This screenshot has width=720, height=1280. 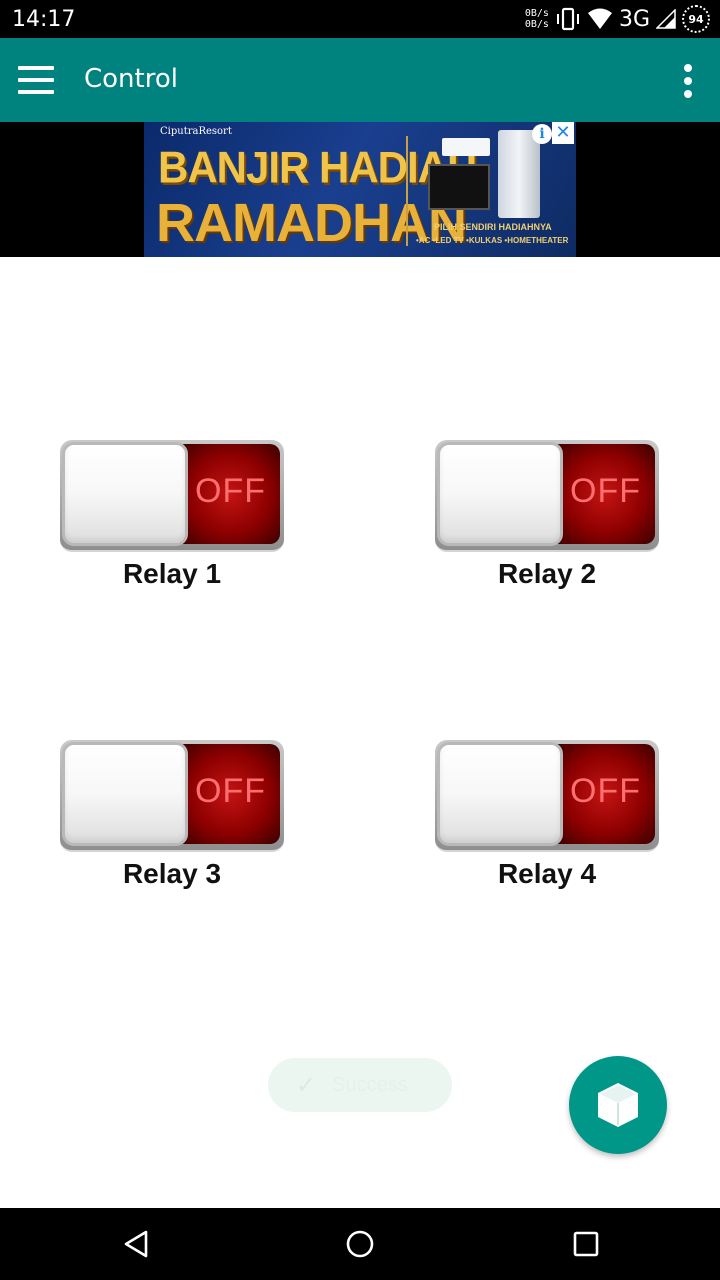 I want to click on ad-divider, so click(x=407, y=191).